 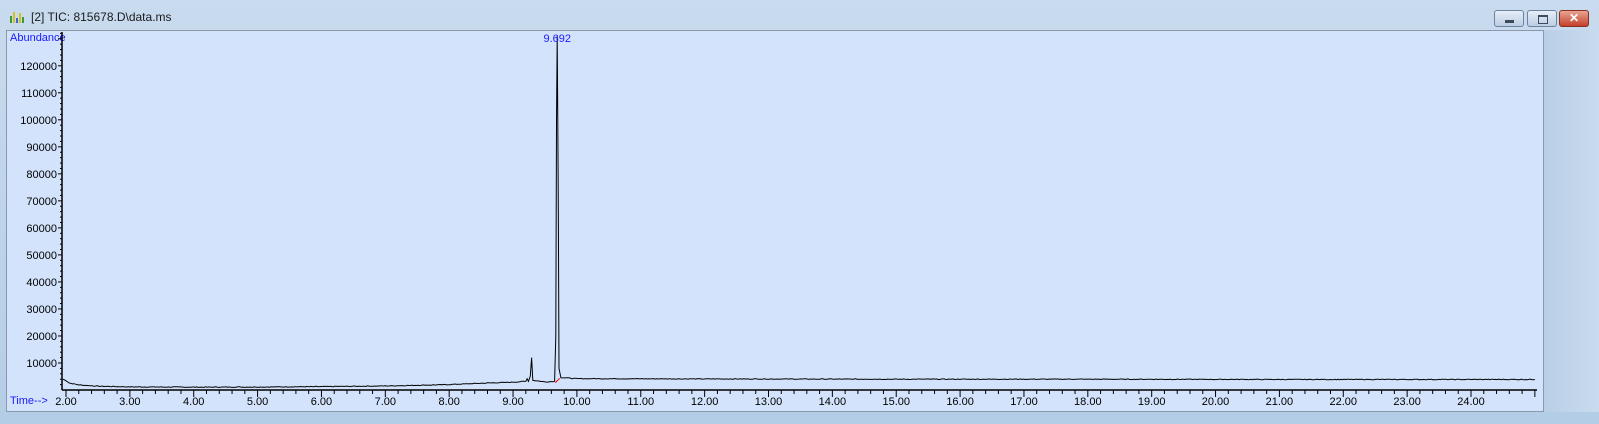 I want to click on x-tick-label: 13.00, so click(x=769, y=402).